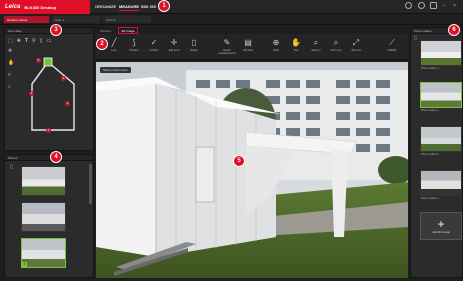  I want to click on trash-icon: ▯, so click(194, 42).